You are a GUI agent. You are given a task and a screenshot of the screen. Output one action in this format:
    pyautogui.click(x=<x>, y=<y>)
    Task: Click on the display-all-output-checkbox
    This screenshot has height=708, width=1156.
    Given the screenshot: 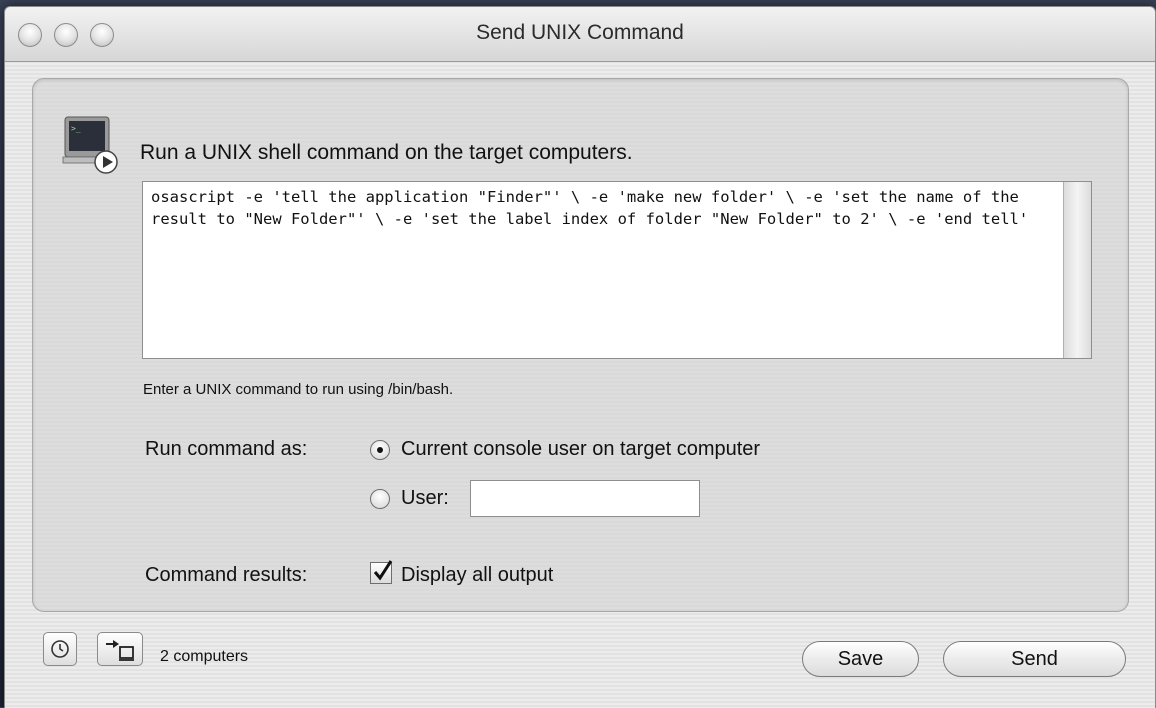 What is the action you would take?
    pyautogui.click(x=381, y=572)
    